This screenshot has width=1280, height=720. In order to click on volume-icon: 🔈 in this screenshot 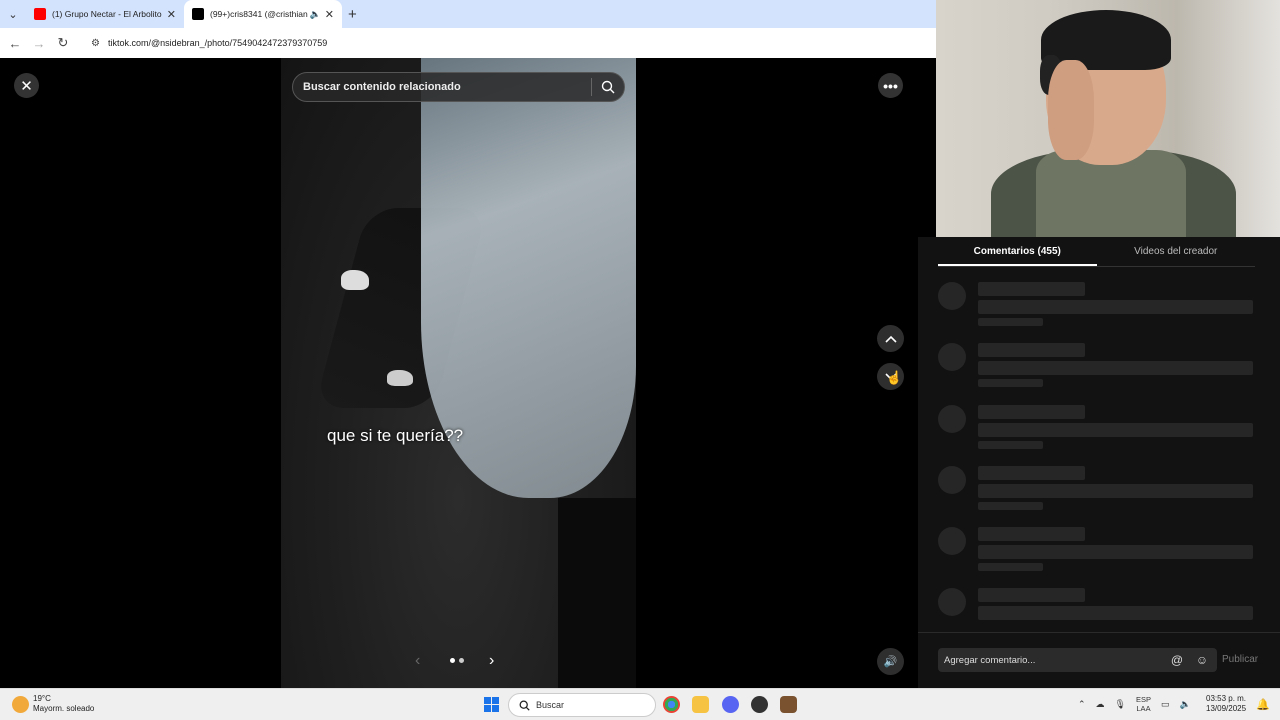, I will do `click(1185, 704)`.